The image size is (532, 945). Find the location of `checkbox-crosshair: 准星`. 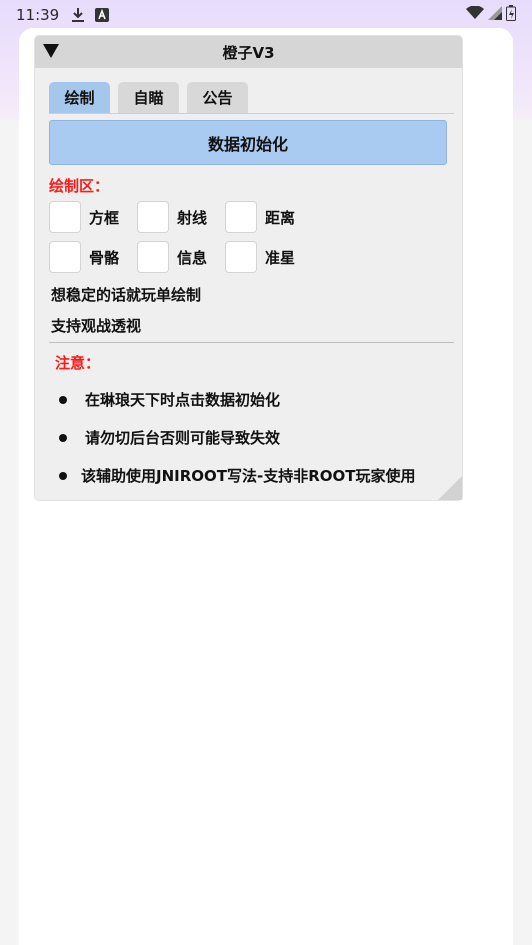

checkbox-crosshair: 准星 is located at coordinates (269, 257).